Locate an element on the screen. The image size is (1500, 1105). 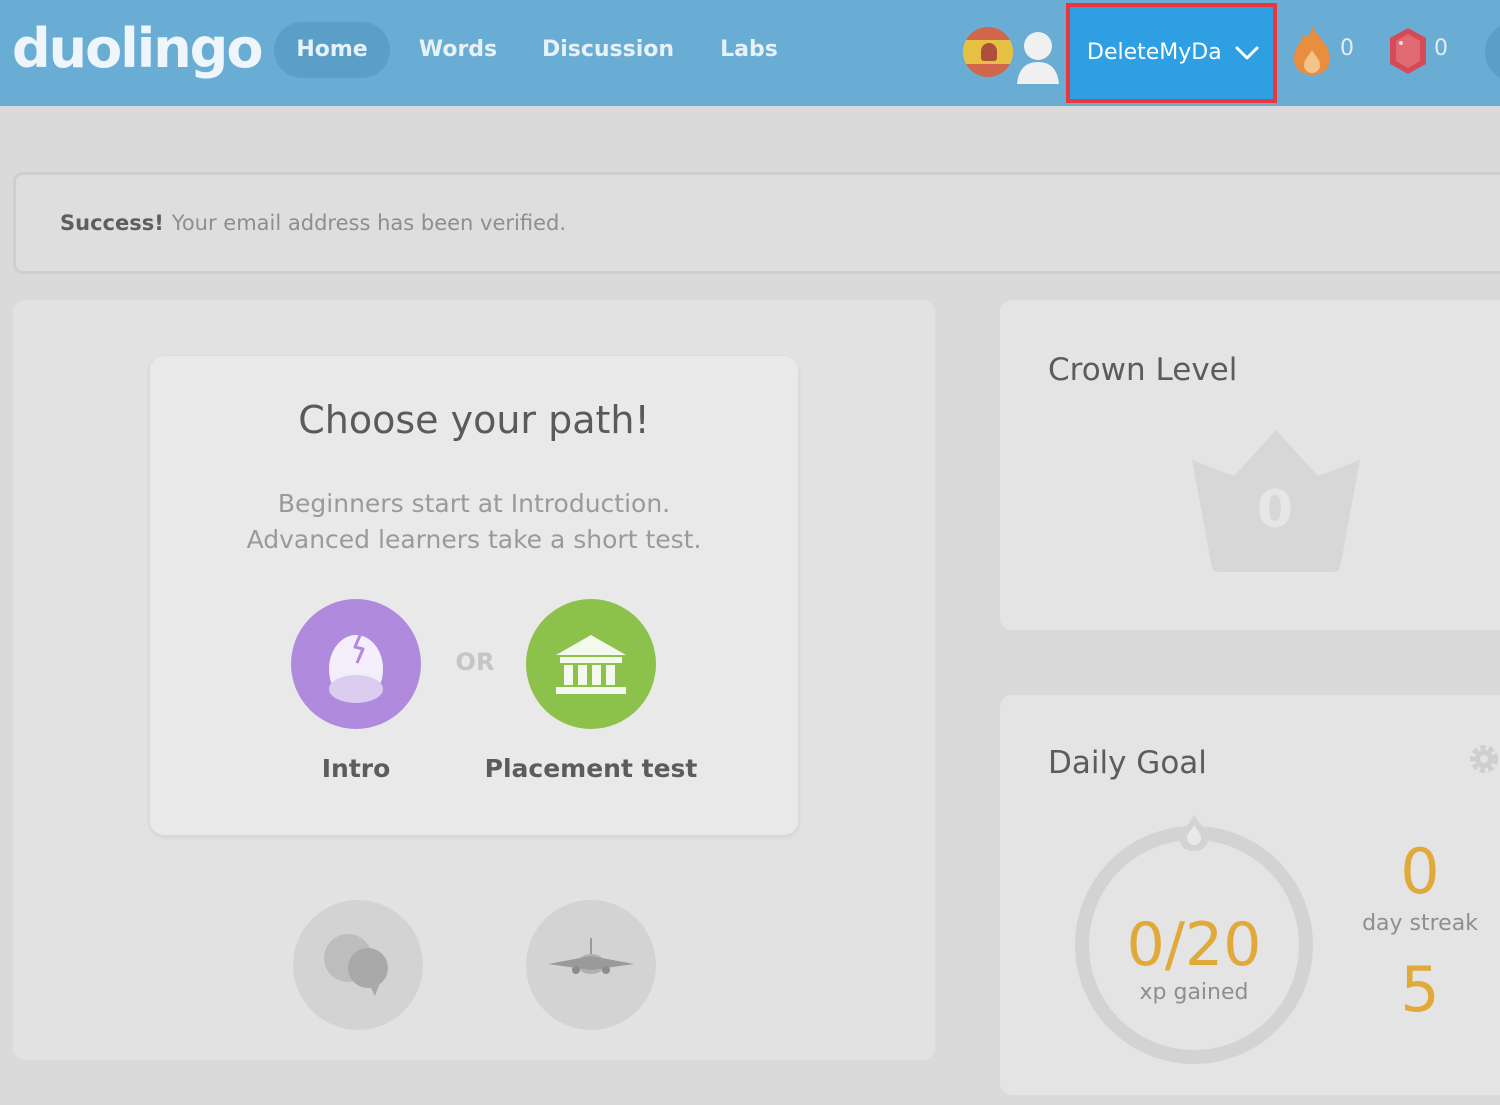
nav-home: Home is located at coordinates (332, 50).